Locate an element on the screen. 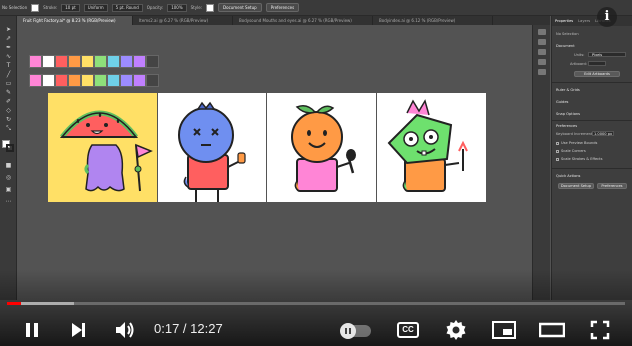 The width and height of the screenshot is (632, 346). theater-mode-button is located at coordinates (552, 330).